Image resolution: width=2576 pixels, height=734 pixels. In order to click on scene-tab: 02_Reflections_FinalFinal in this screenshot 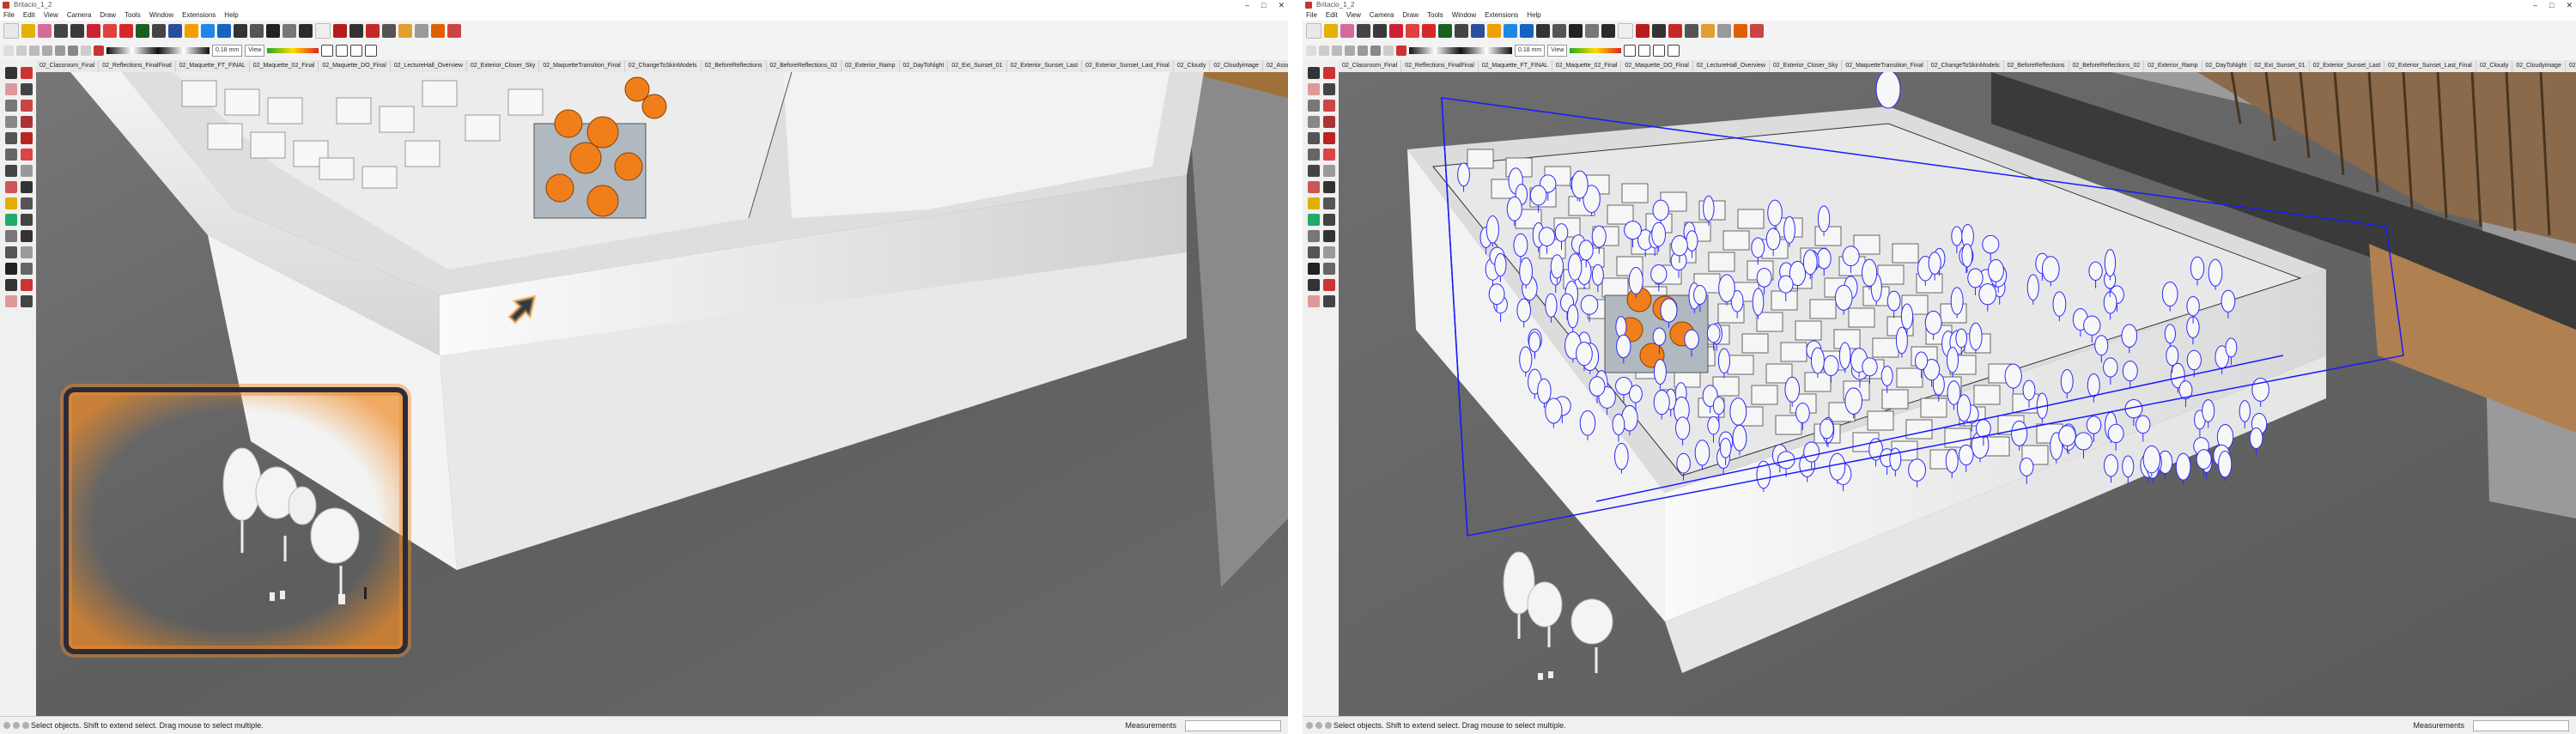, I will do `click(137, 66)`.